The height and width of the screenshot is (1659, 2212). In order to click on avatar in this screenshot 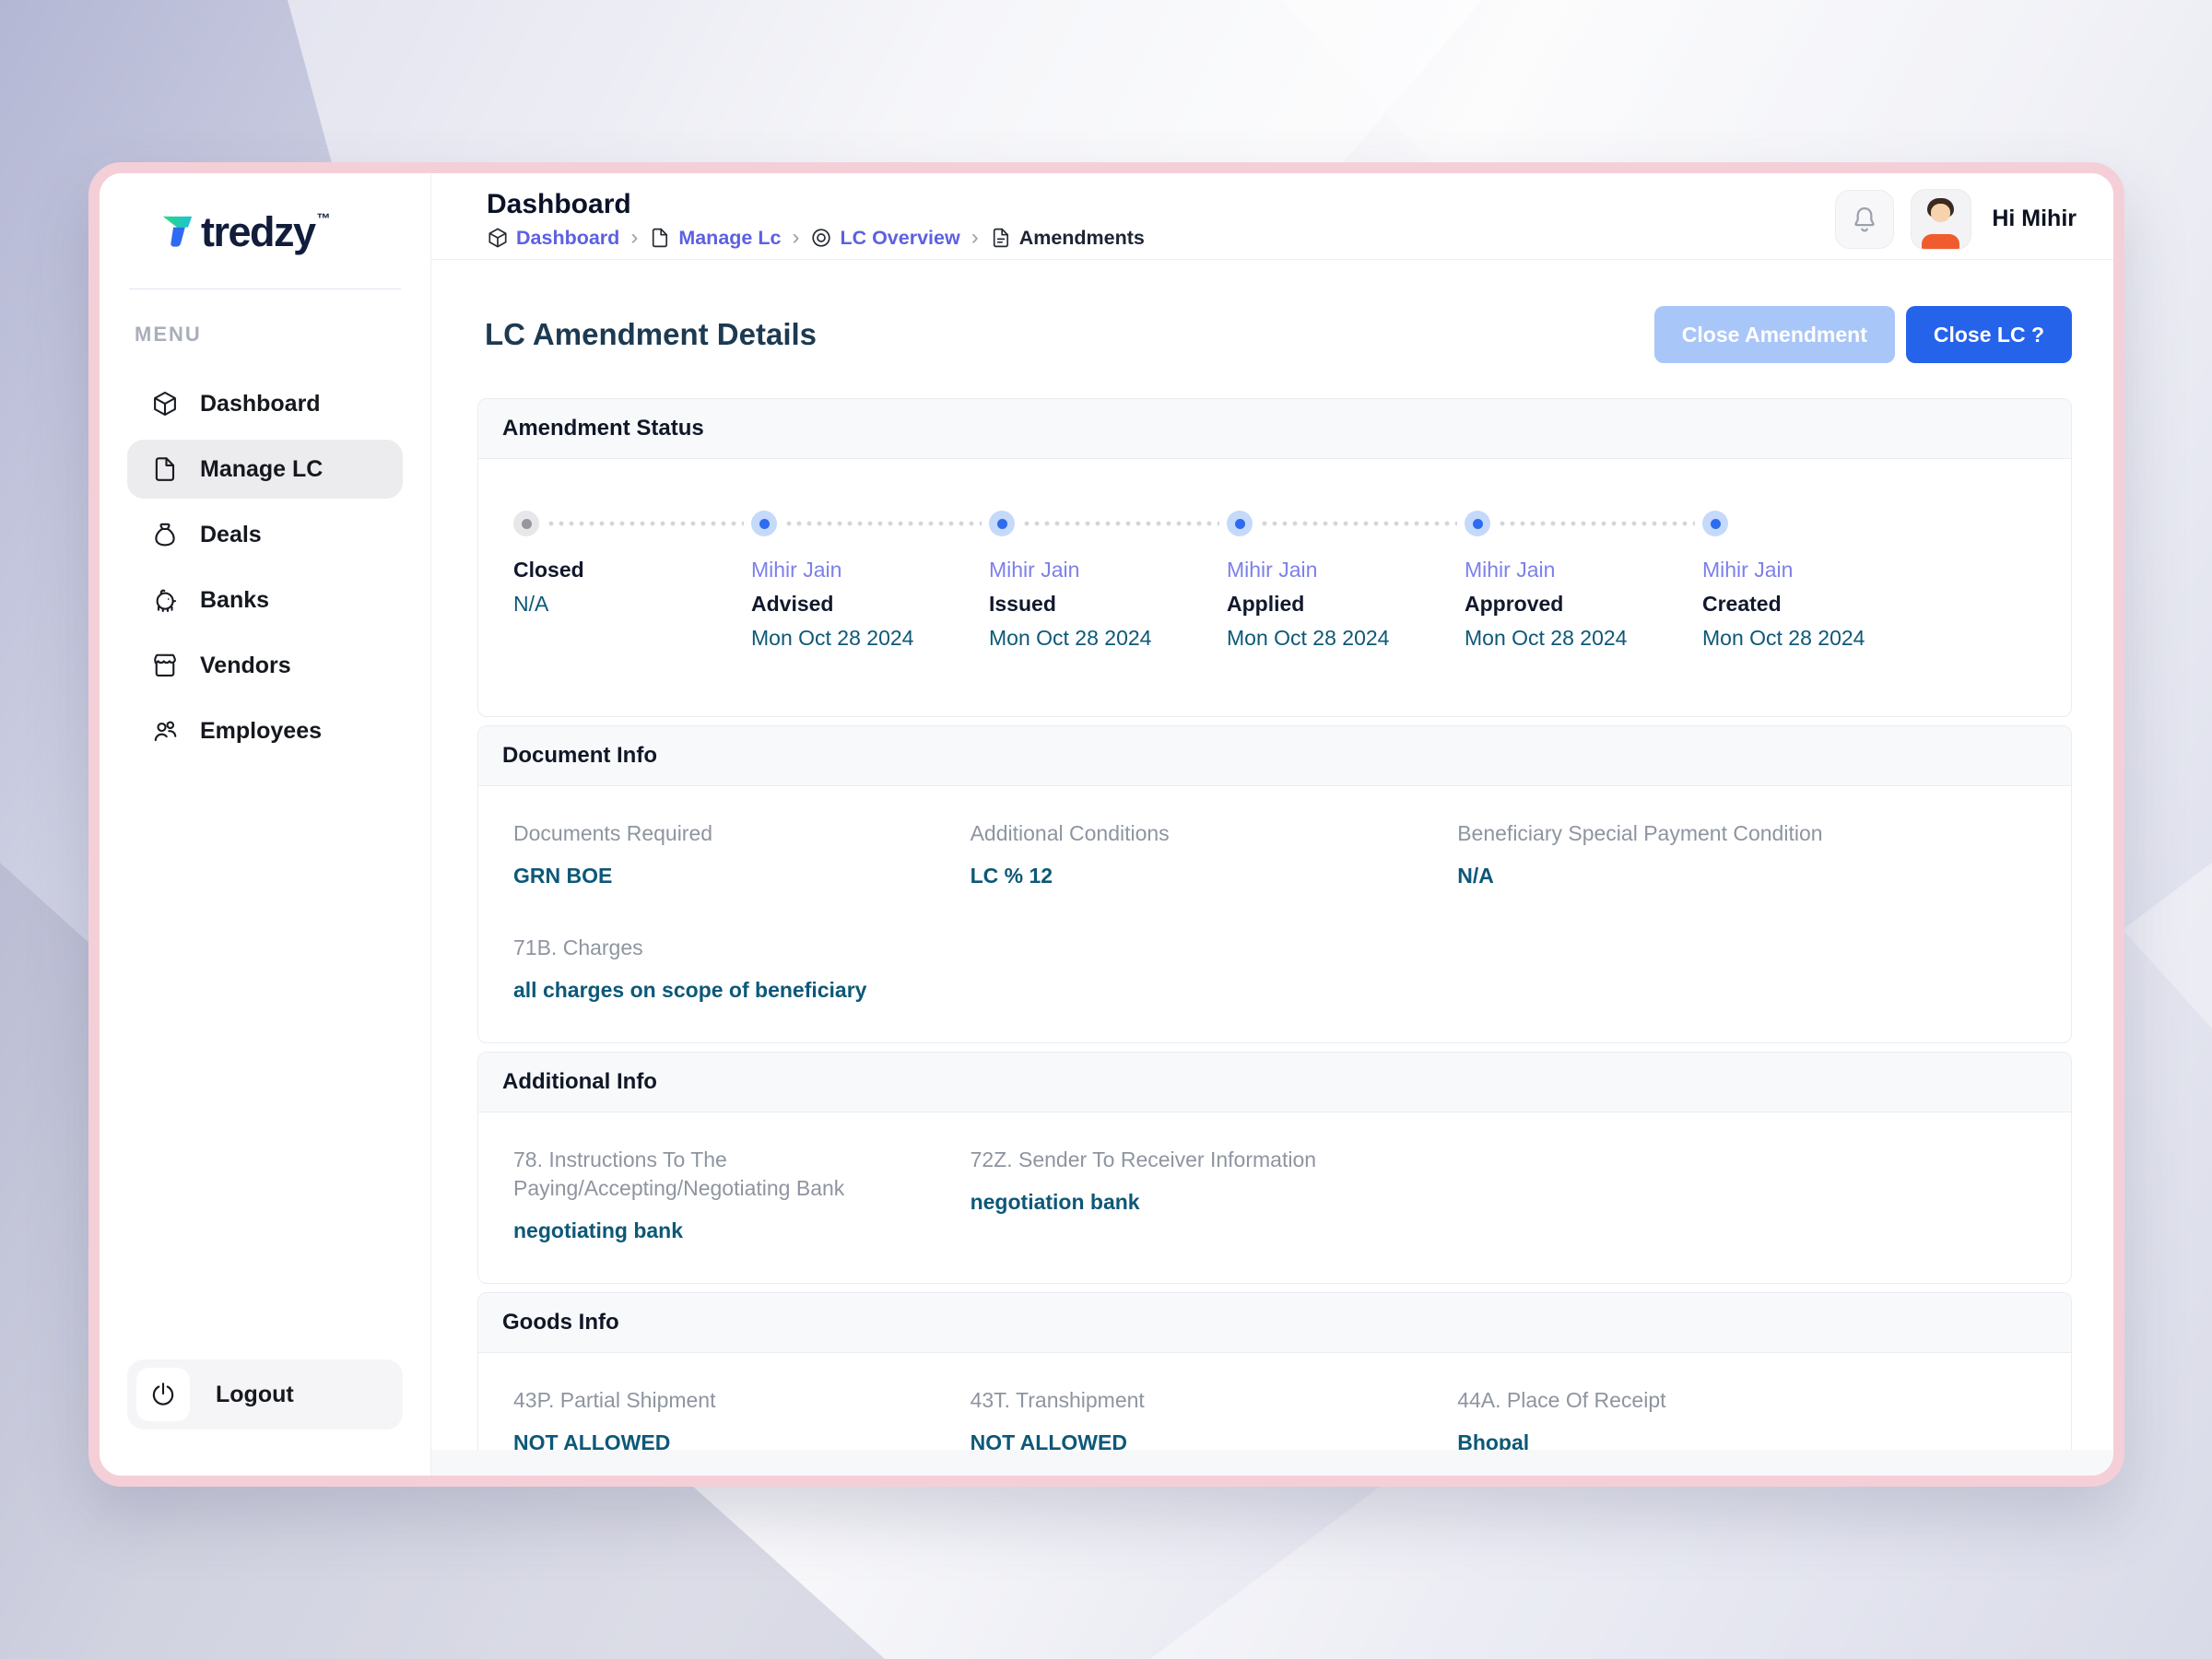, I will do `click(1941, 219)`.